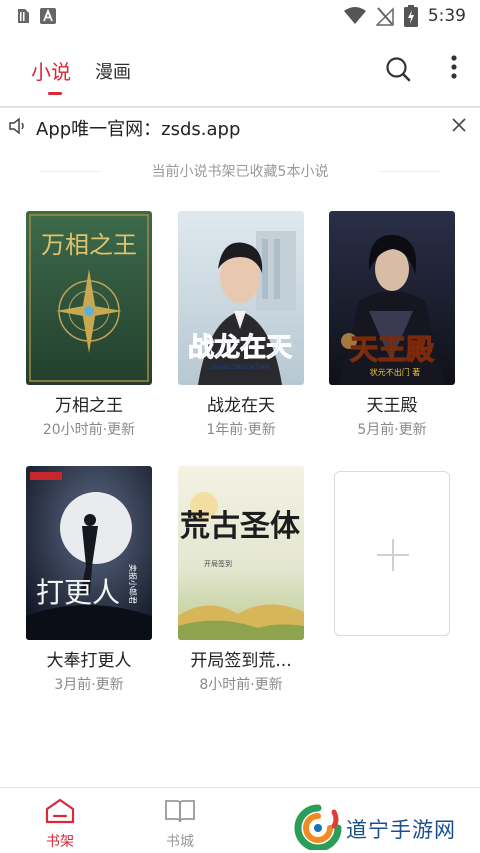  I want to click on book-cover: 打更人 卖报小郎君, so click(89, 553).